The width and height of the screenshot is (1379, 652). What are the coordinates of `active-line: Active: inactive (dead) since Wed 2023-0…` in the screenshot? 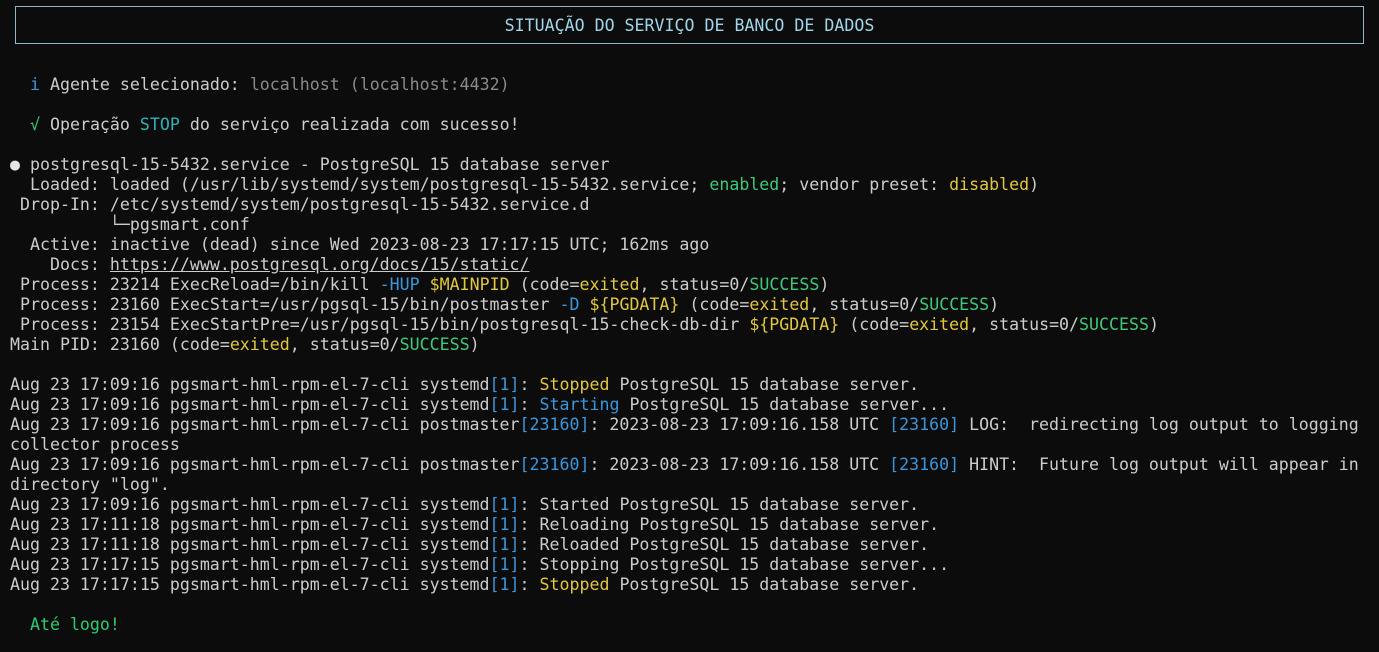 It's located at (359, 245).